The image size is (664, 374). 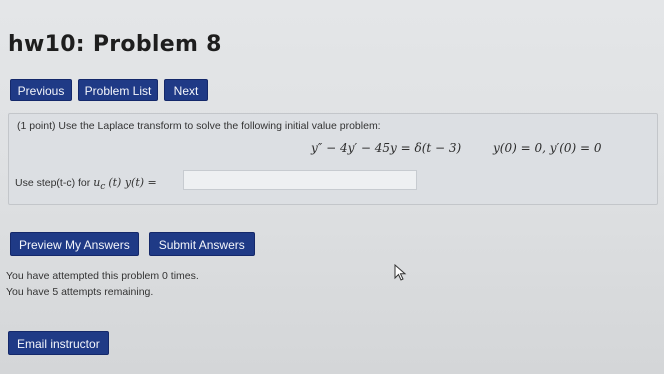 I want to click on hint-prefix: Use step(t-c) for, so click(x=53, y=183).